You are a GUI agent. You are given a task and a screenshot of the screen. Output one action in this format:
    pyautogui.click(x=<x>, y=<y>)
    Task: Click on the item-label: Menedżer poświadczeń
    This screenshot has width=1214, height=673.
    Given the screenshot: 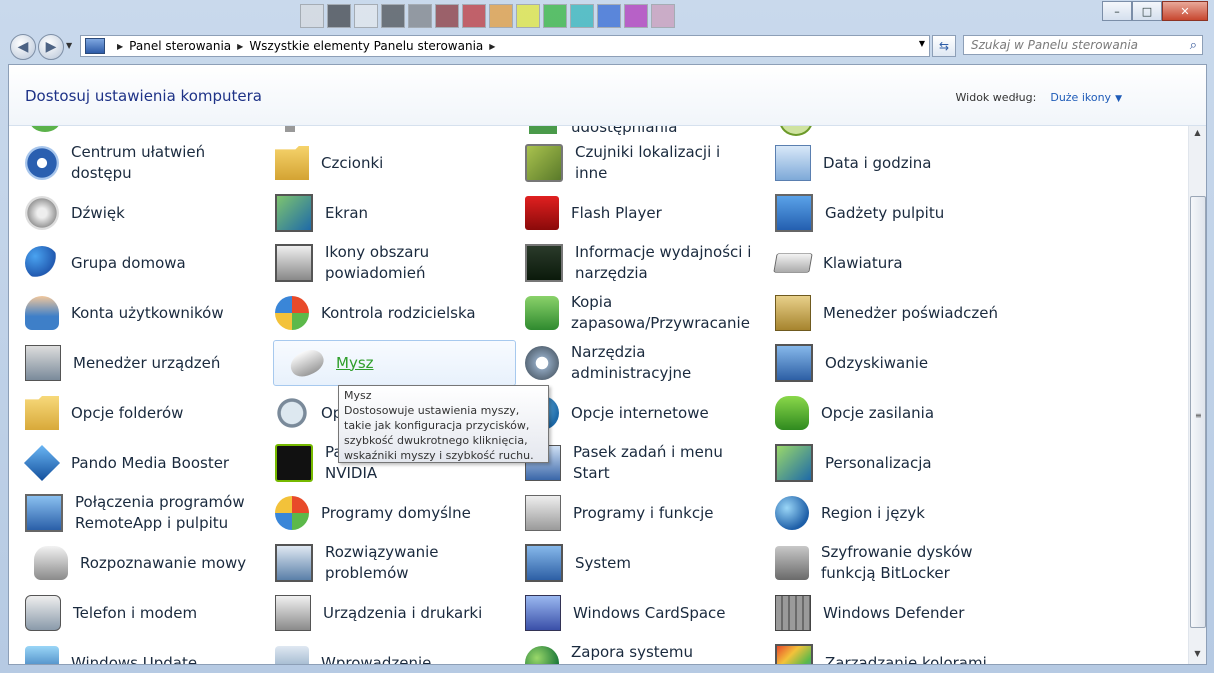 What is the action you would take?
    pyautogui.click(x=910, y=313)
    